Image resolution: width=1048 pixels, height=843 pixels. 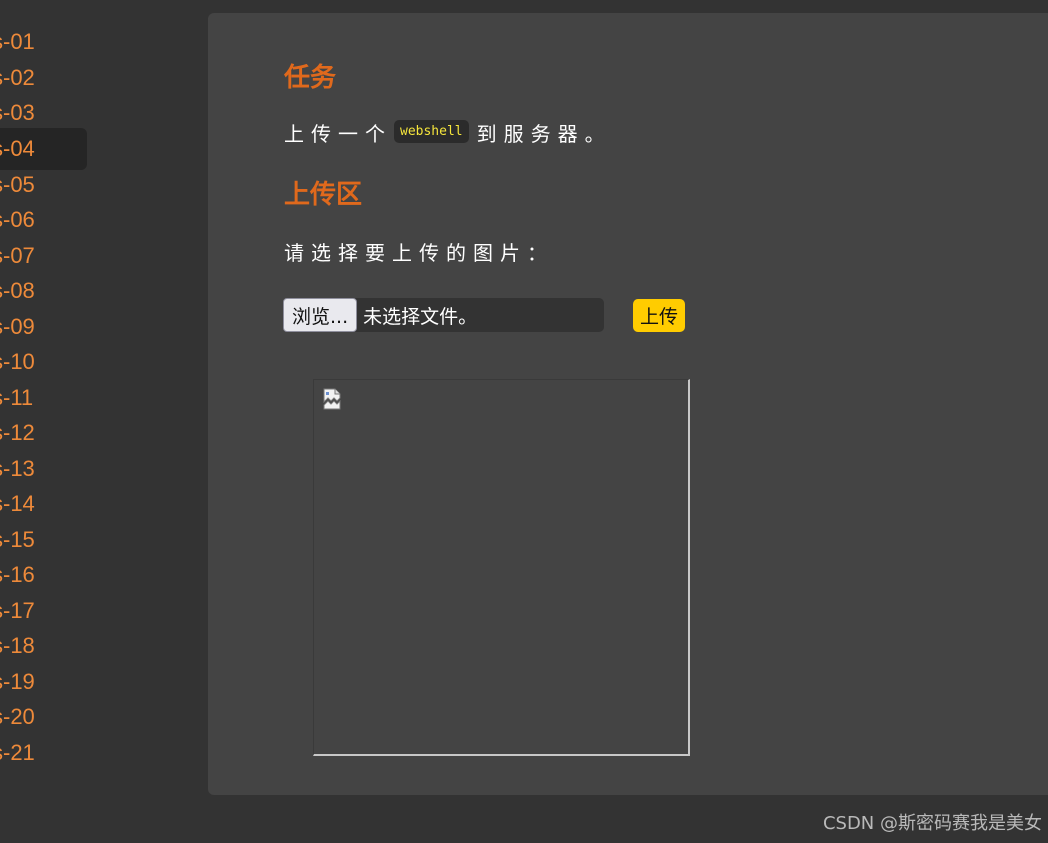 What do you see at coordinates (544, 134) in the screenshot?
I see `task-suffix: 到服务器。` at bounding box center [544, 134].